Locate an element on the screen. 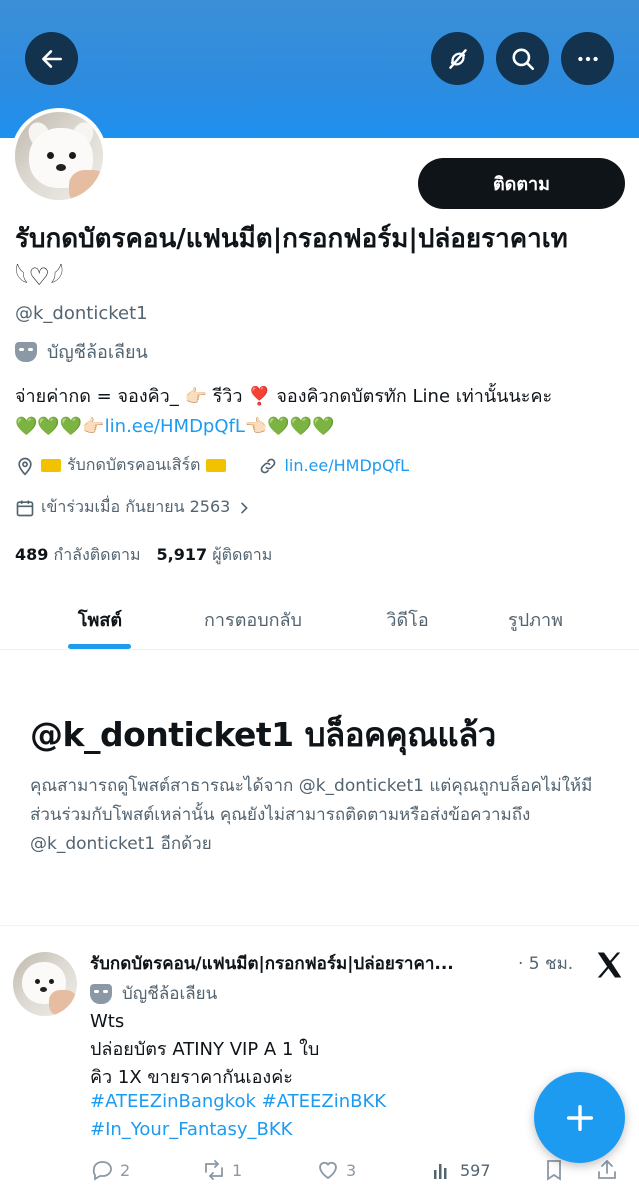 The height and width of the screenshot is (1200, 639). share-button is located at coordinates (607, 1170).